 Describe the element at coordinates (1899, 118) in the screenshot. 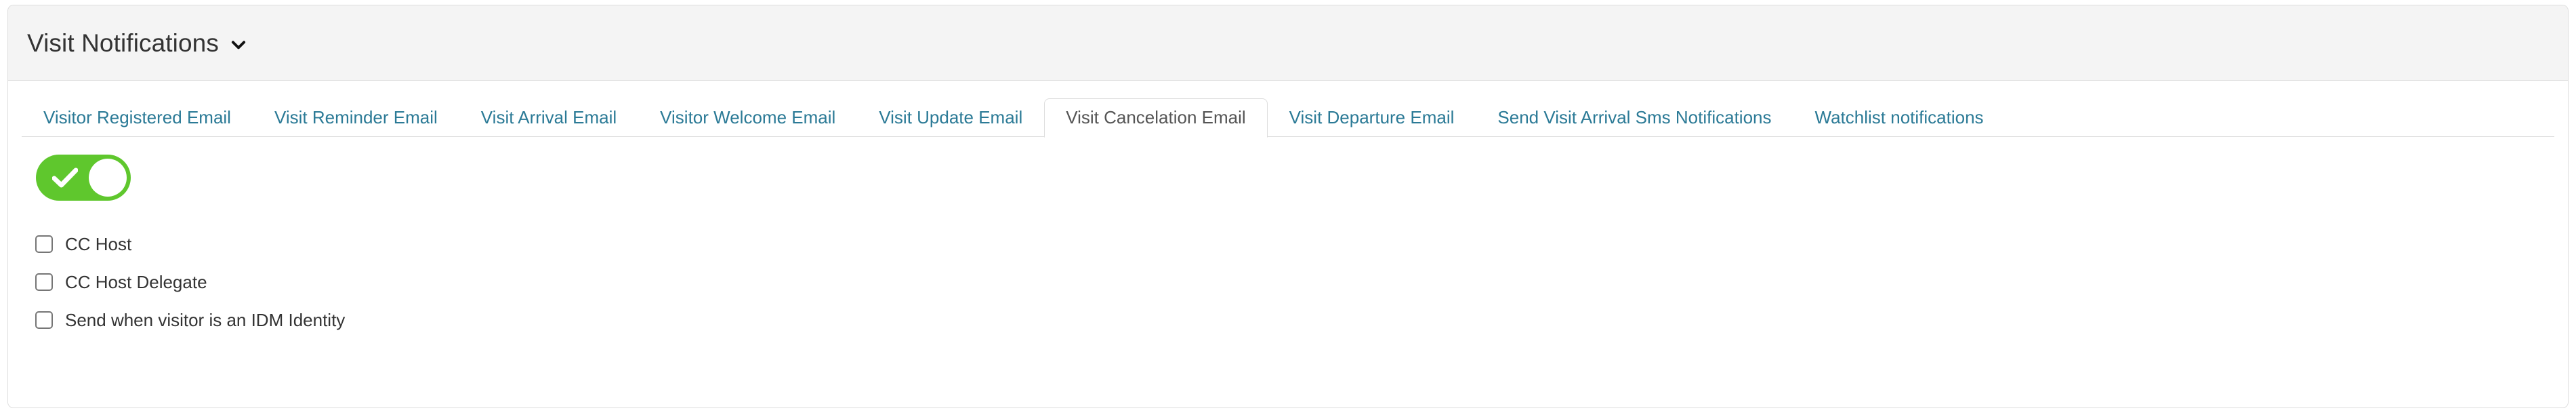

I see `tab-watchlist-notifications: Watchlist notifications` at that location.